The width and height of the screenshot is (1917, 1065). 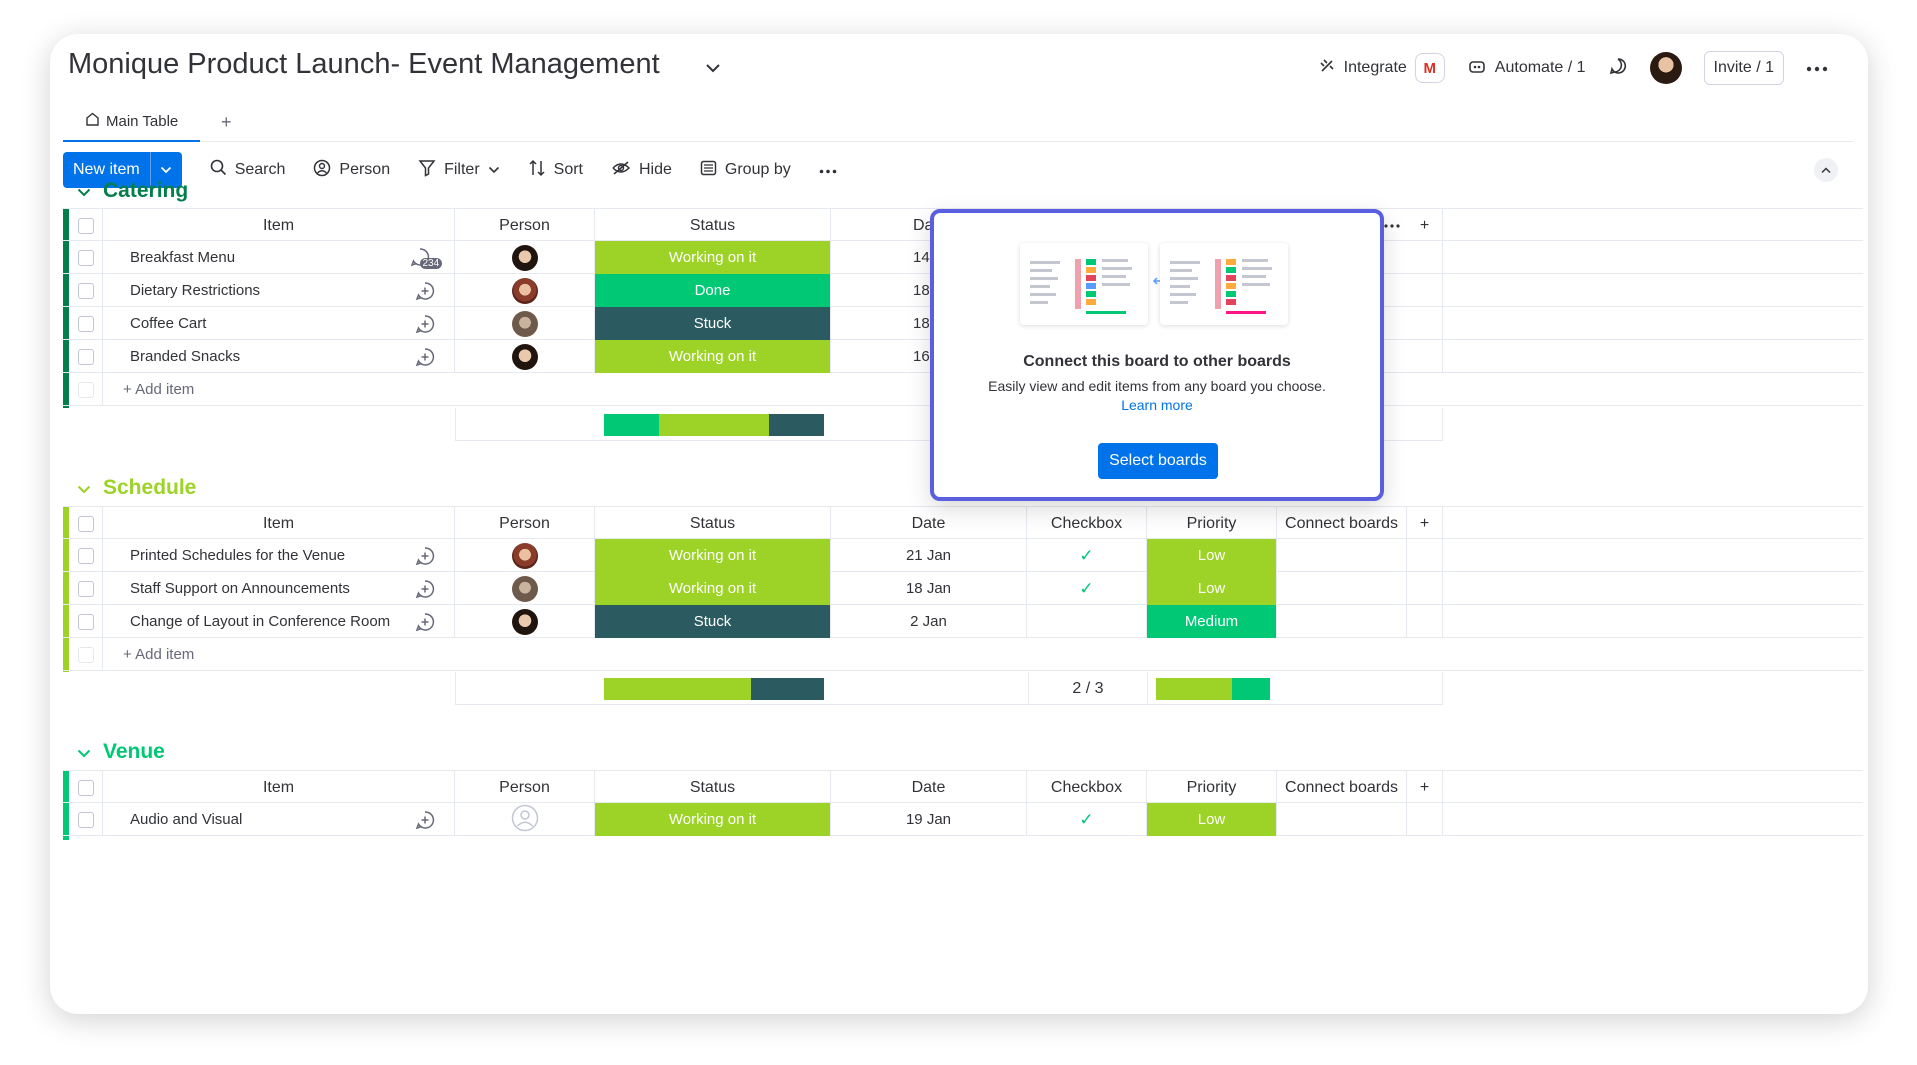 I want to click on automate-button: Automate / 1, so click(x=1526, y=68).